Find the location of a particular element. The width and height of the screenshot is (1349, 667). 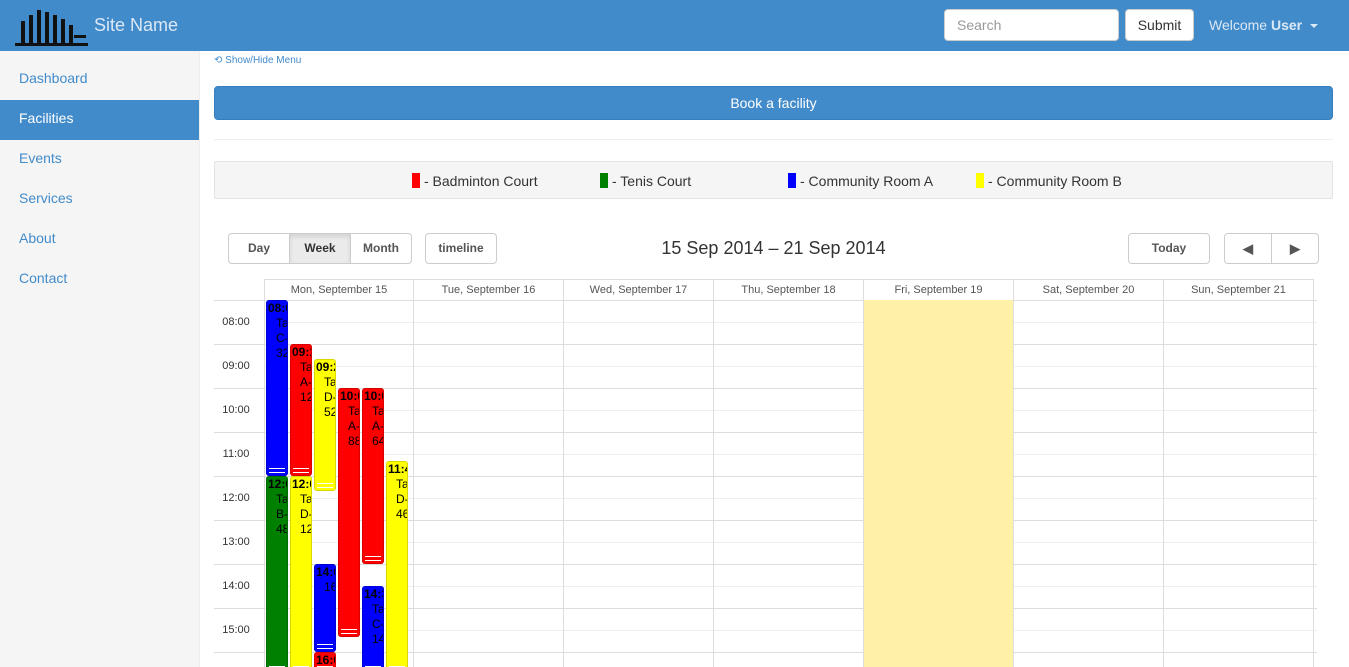

sidebar-item-dashboard: Dashboard is located at coordinates (99, 80).